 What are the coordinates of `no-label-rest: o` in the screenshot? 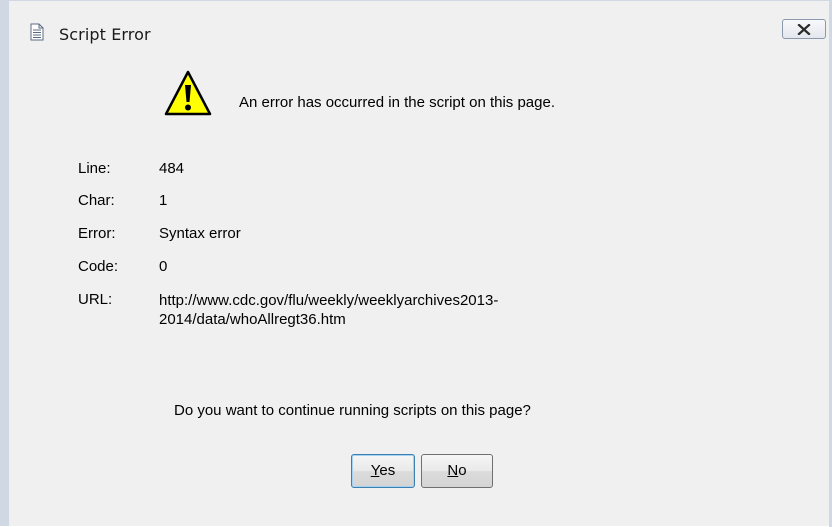 It's located at (462, 470).